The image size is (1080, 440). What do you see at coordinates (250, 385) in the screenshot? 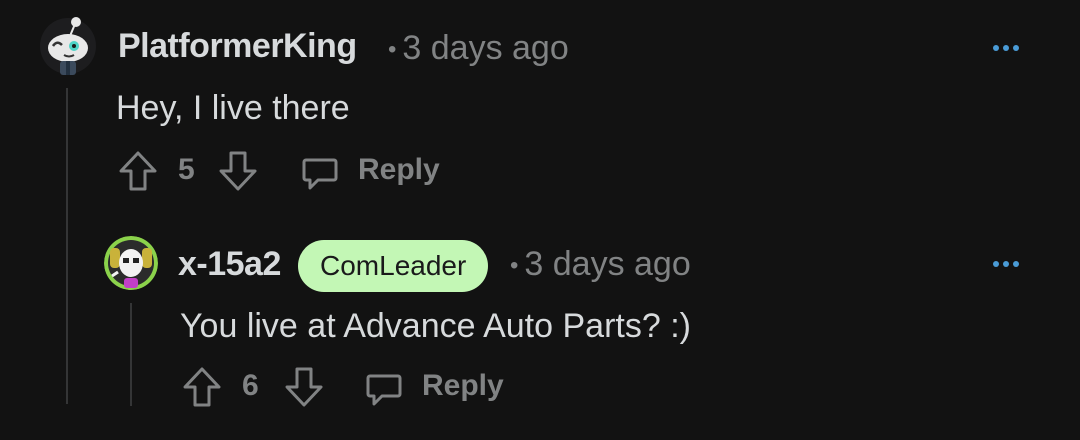
I see `vote-count: 6` at bounding box center [250, 385].